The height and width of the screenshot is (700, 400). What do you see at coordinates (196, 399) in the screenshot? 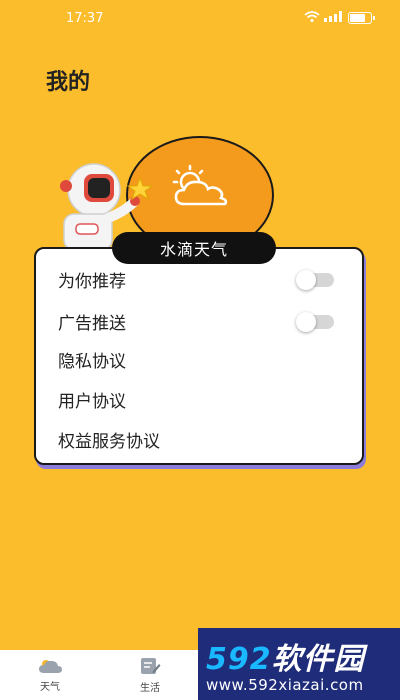
I see `menu-item-user-agreement: 用户协议` at bounding box center [196, 399].